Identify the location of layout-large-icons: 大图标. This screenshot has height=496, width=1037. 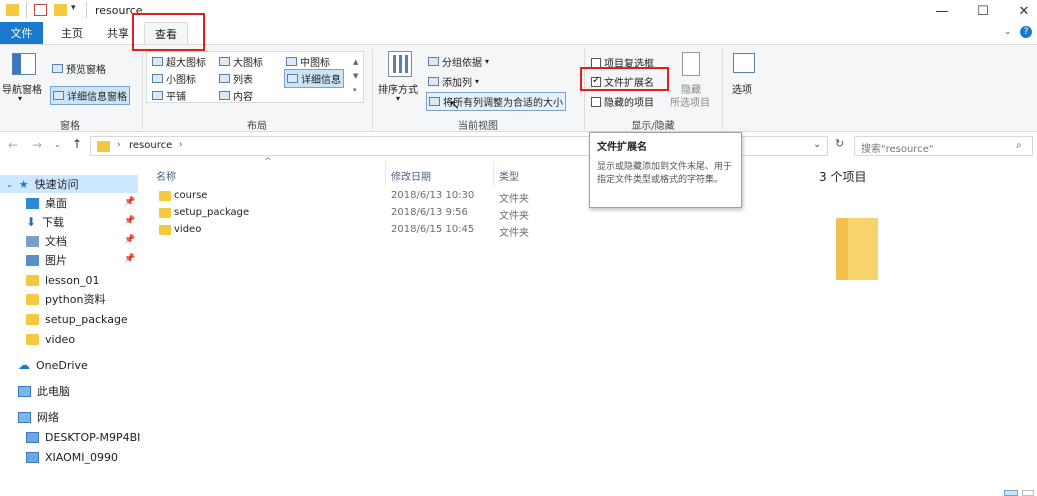
(241, 61).